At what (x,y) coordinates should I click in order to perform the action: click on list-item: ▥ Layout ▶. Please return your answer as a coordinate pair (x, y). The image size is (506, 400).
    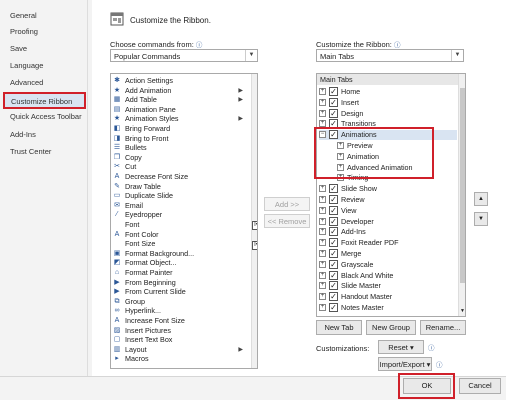
    Looking at the image, I should click on (181, 350).